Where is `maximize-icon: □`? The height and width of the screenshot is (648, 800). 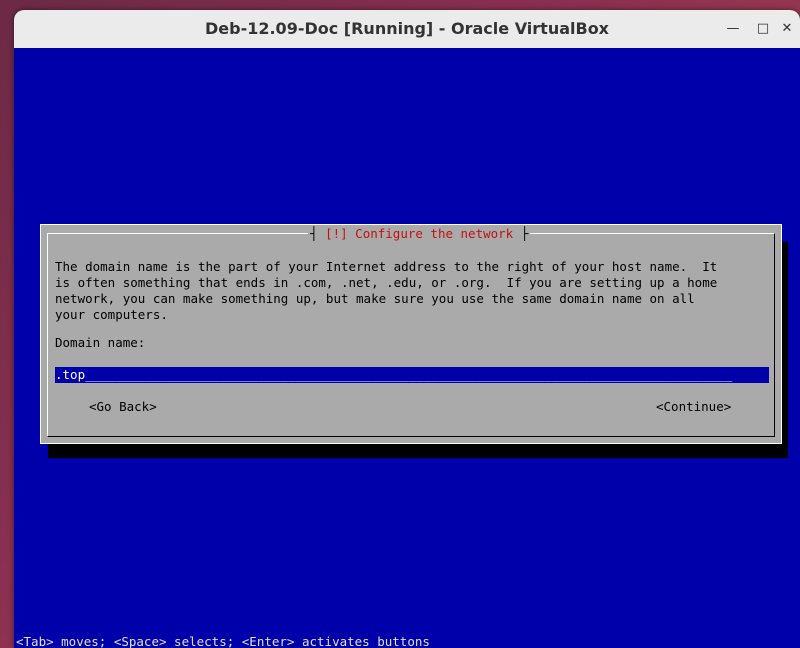 maximize-icon: □ is located at coordinates (763, 29).